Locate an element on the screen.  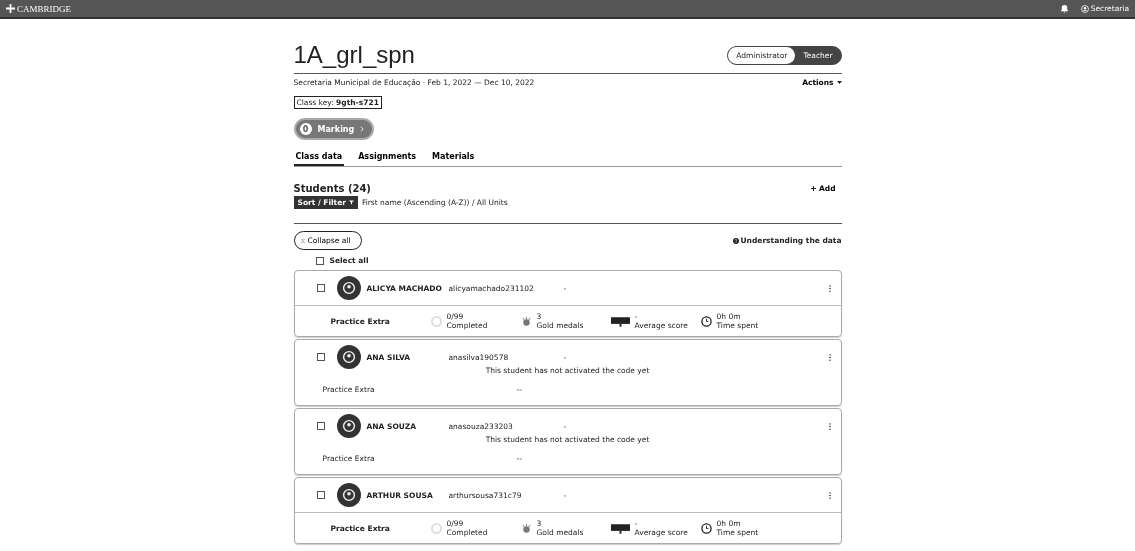
class-title: 1A_grl_spn is located at coordinates (354, 55).